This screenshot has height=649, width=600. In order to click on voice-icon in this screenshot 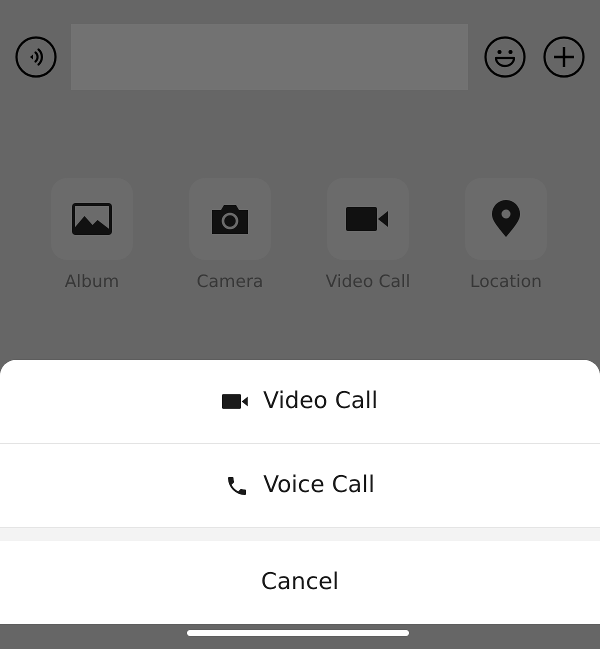, I will do `click(36, 57)`.